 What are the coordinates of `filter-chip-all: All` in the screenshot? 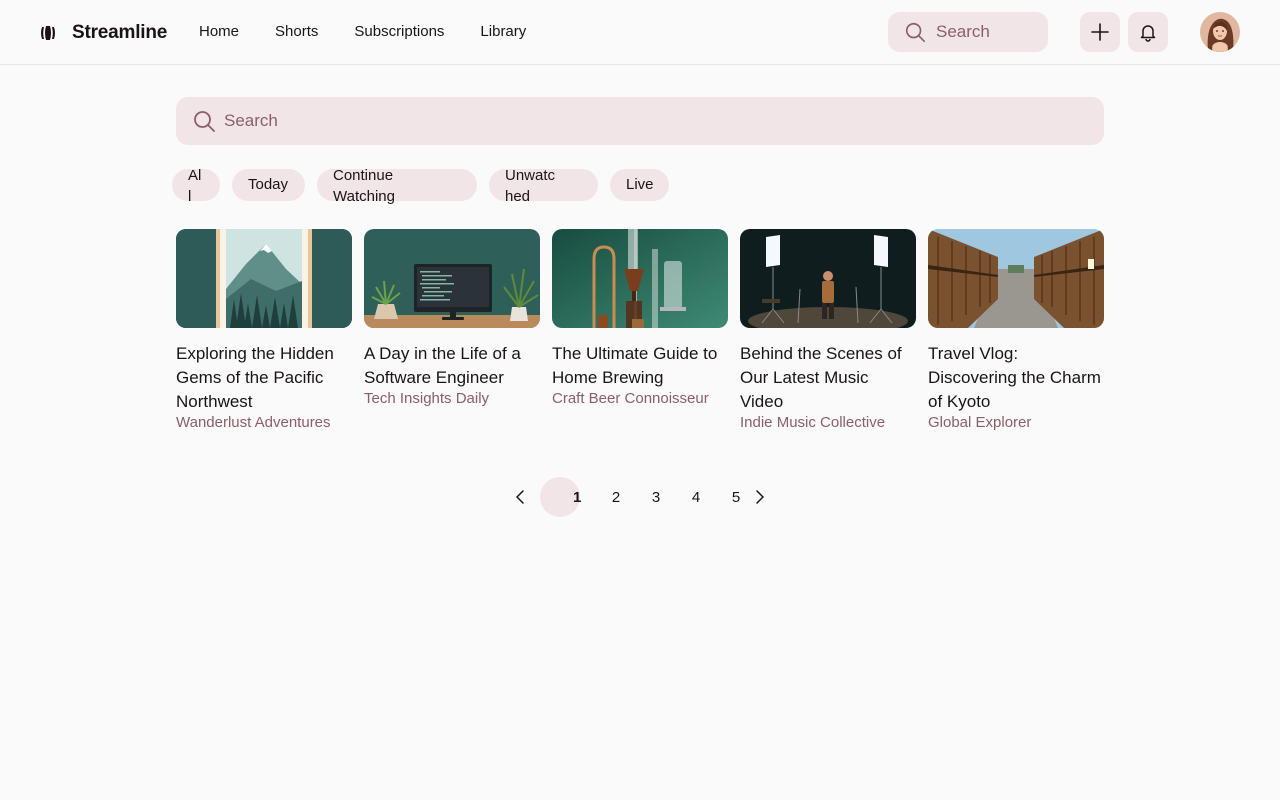 It's located at (196, 186).